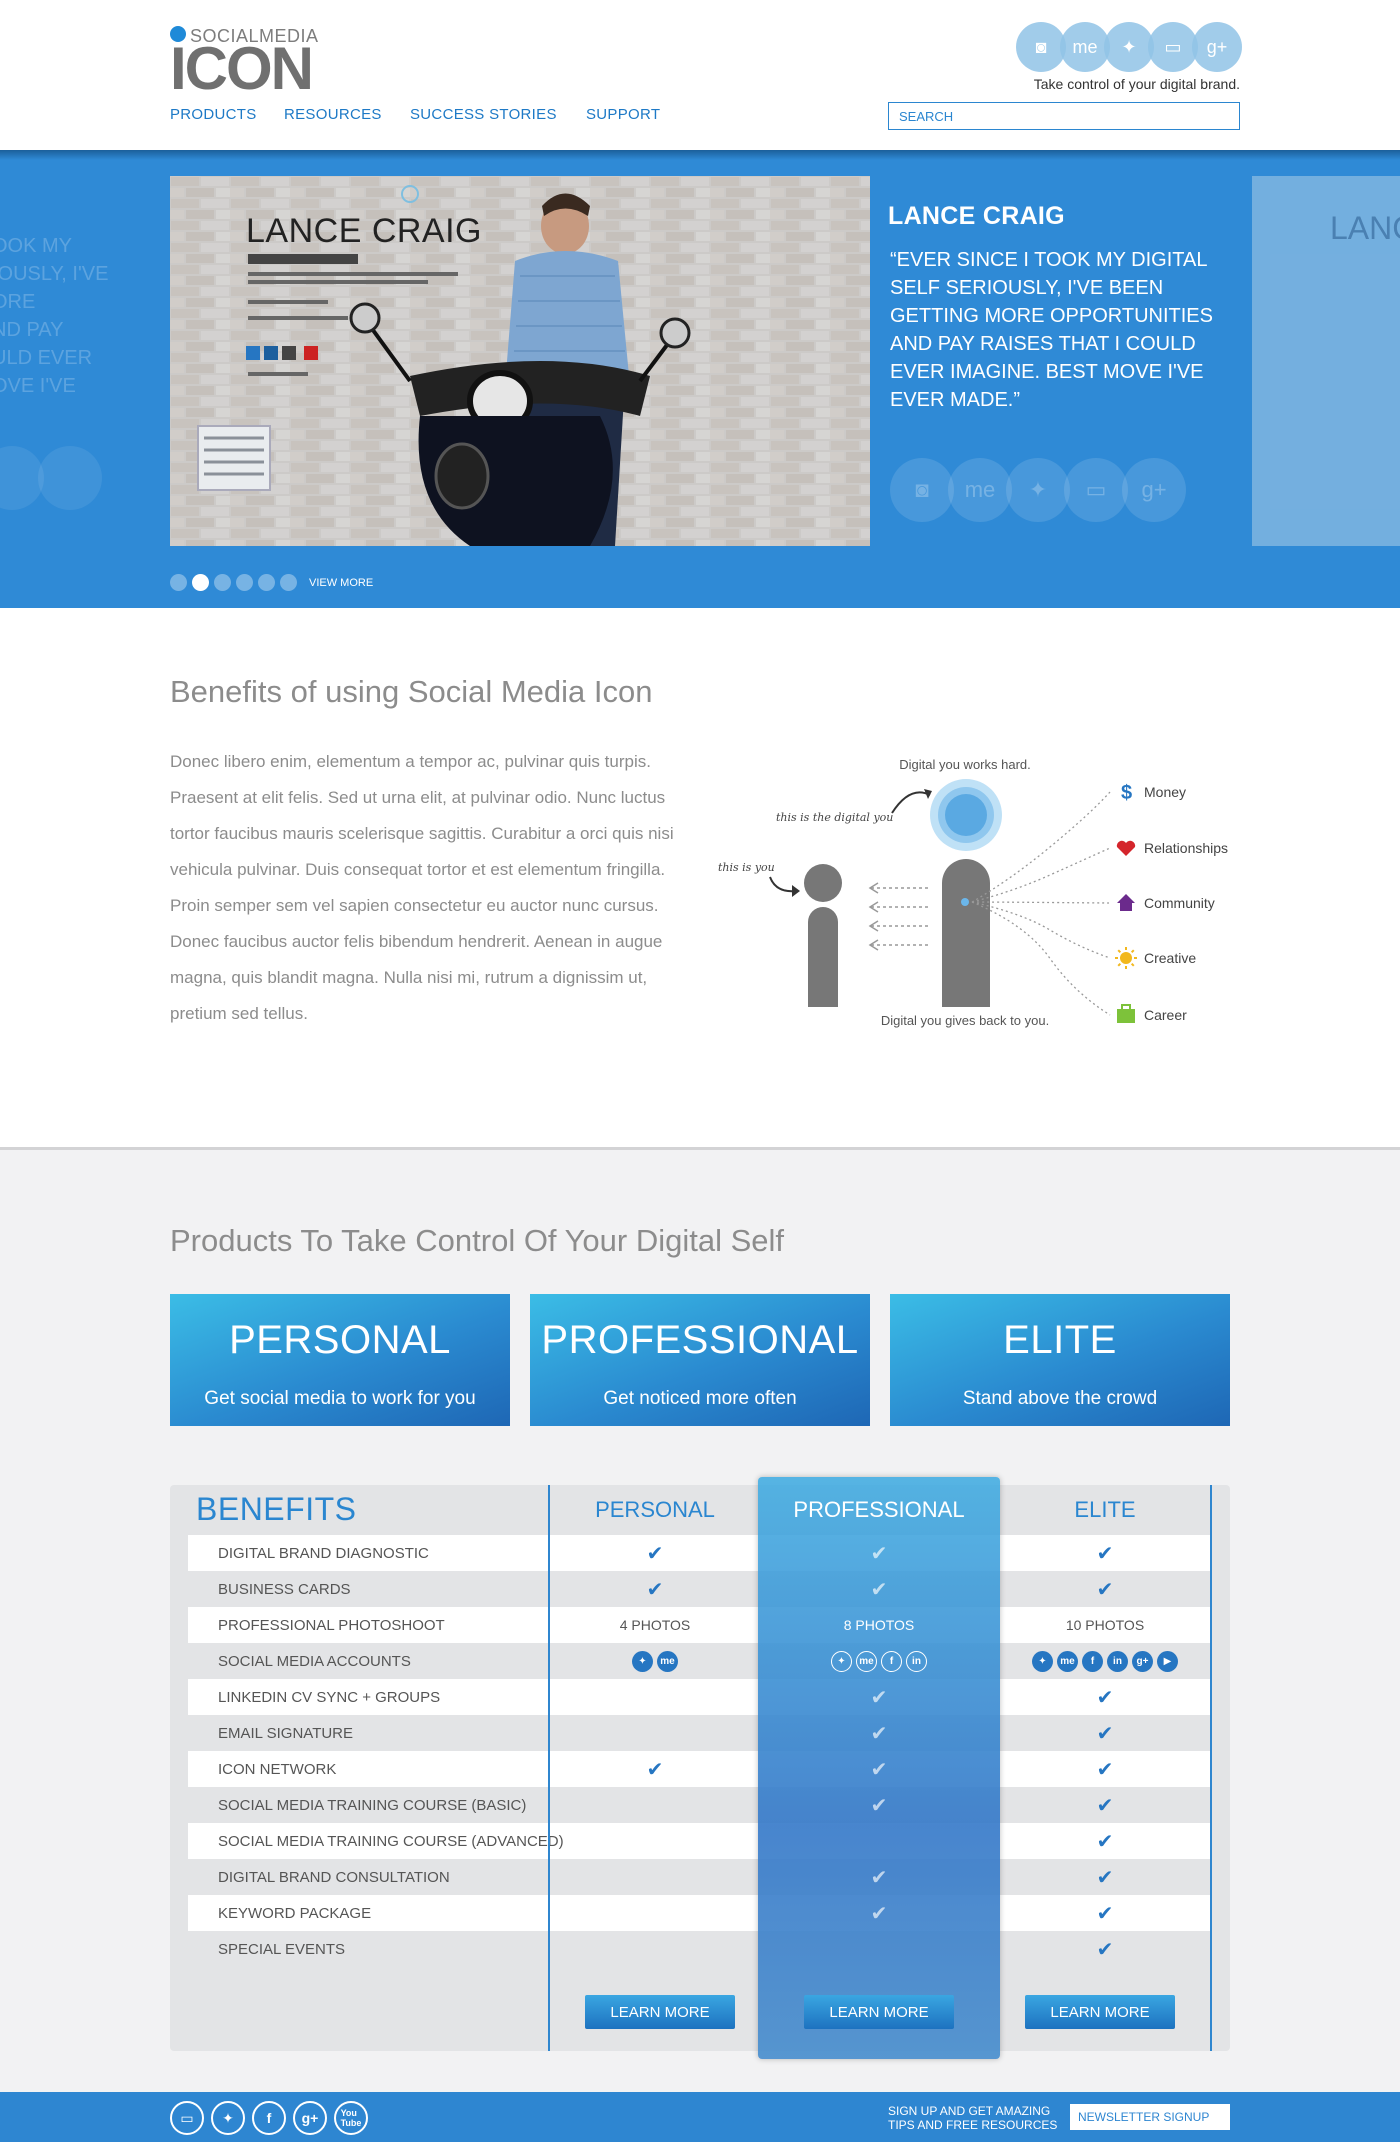 This screenshot has width=1400, height=2142. I want to click on view-more-link: VIEW MORE, so click(341, 583).